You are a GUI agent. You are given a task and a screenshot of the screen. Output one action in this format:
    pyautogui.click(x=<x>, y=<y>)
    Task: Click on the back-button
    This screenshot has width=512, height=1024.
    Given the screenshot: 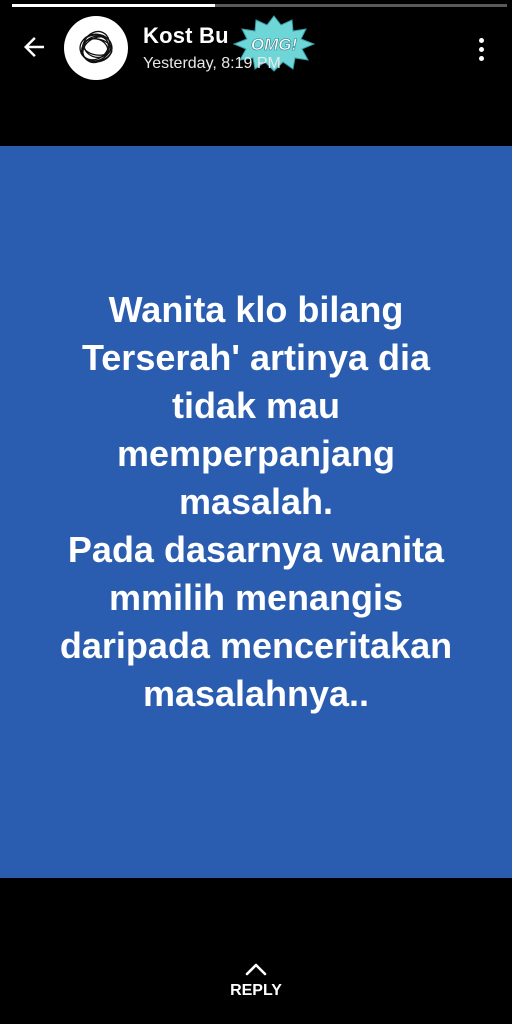 What is the action you would take?
    pyautogui.click(x=34, y=47)
    